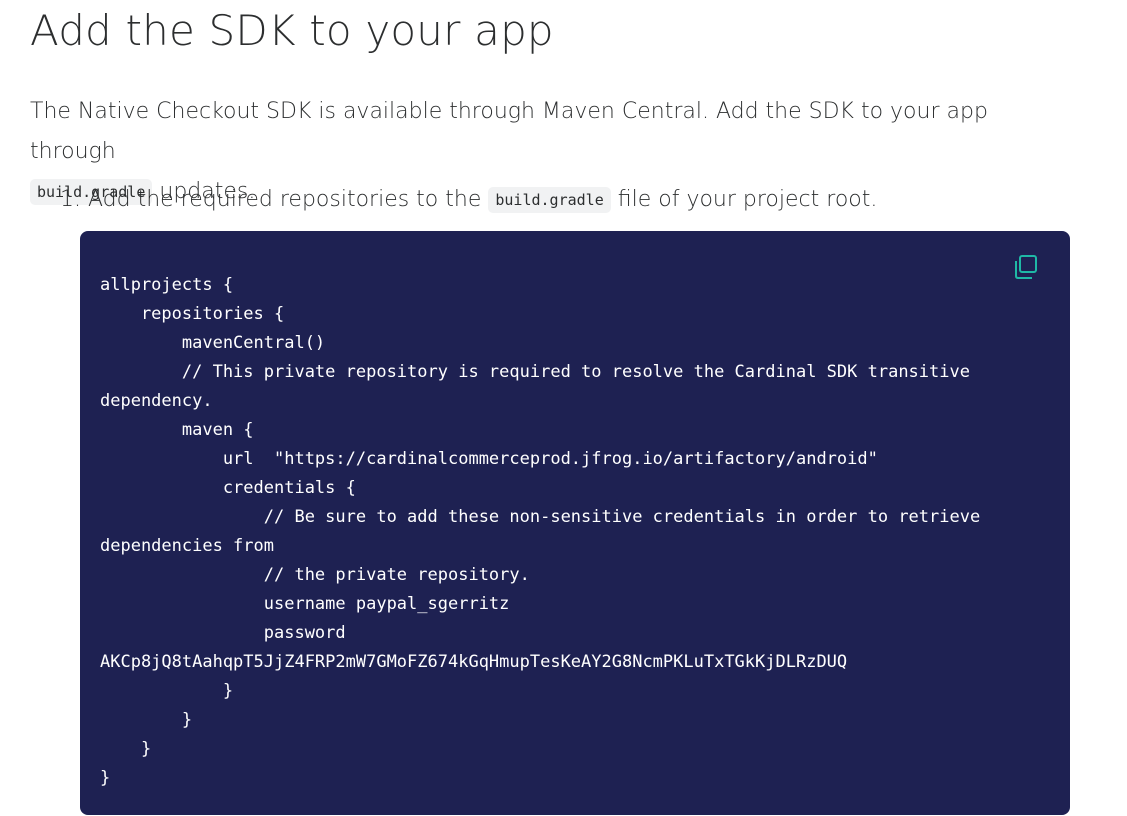 This screenshot has height=816, width=1127. I want to click on code-line: allprojects {, so click(167, 285).